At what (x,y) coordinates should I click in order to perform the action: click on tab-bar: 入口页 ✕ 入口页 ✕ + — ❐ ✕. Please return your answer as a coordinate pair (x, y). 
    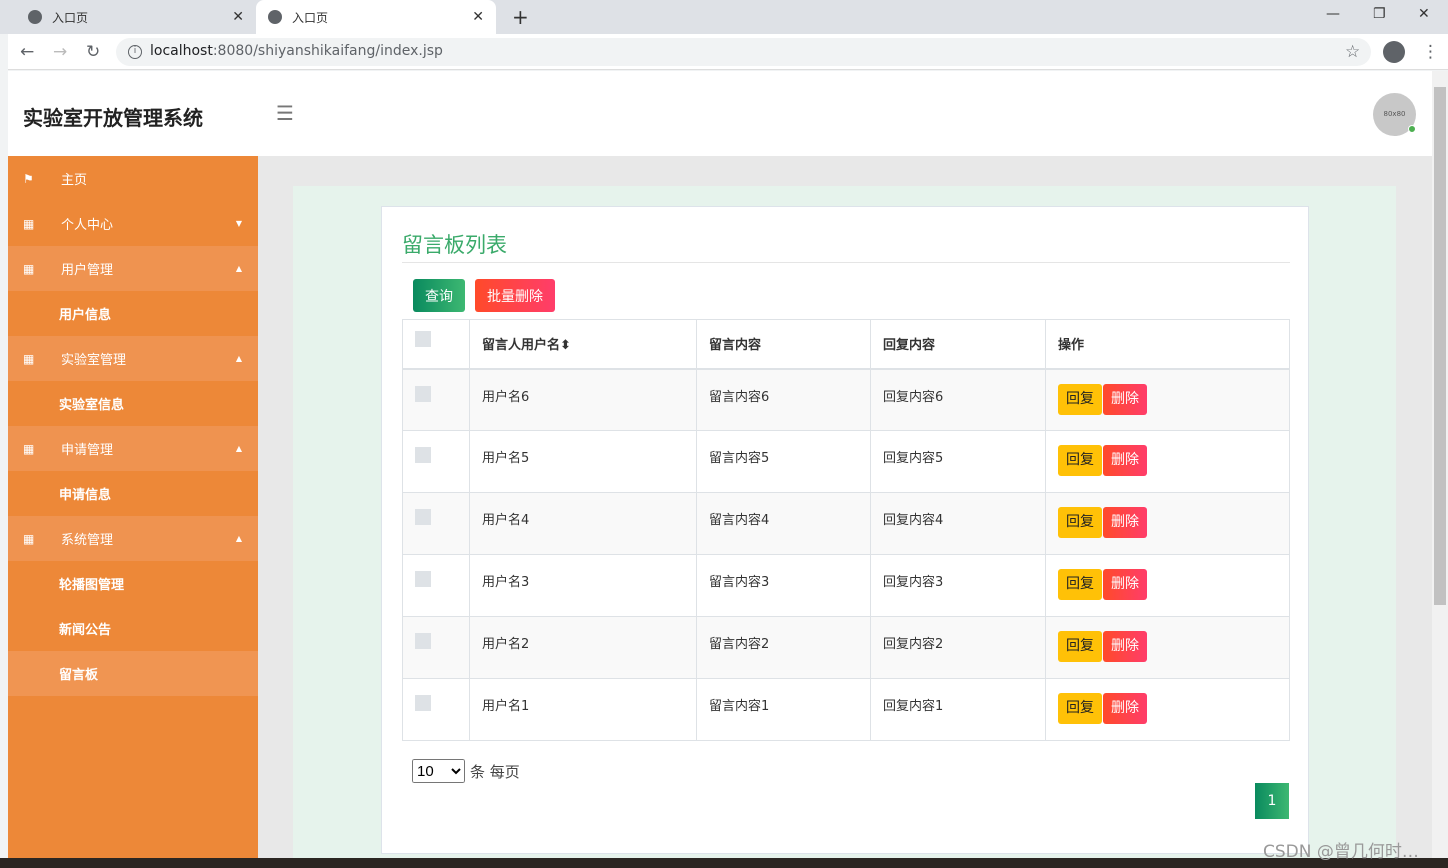
    Looking at the image, I should click on (724, 17).